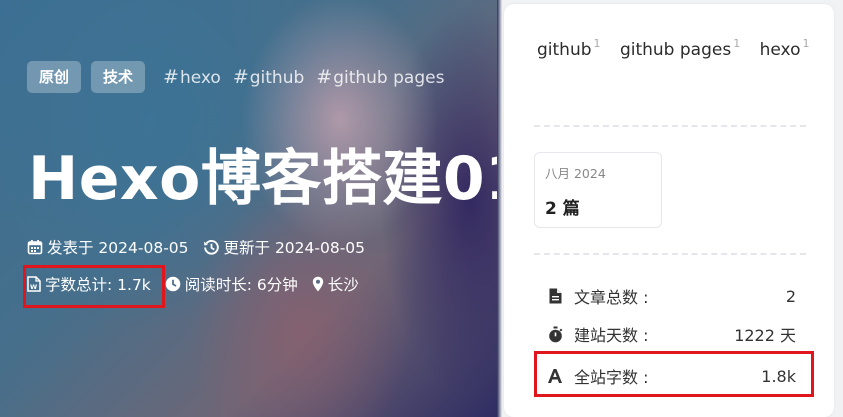 This screenshot has height=417, width=843. Describe the element at coordinates (598, 190) in the screenshot. I see `archive-item: 八月 2024 2 篇` at that location.